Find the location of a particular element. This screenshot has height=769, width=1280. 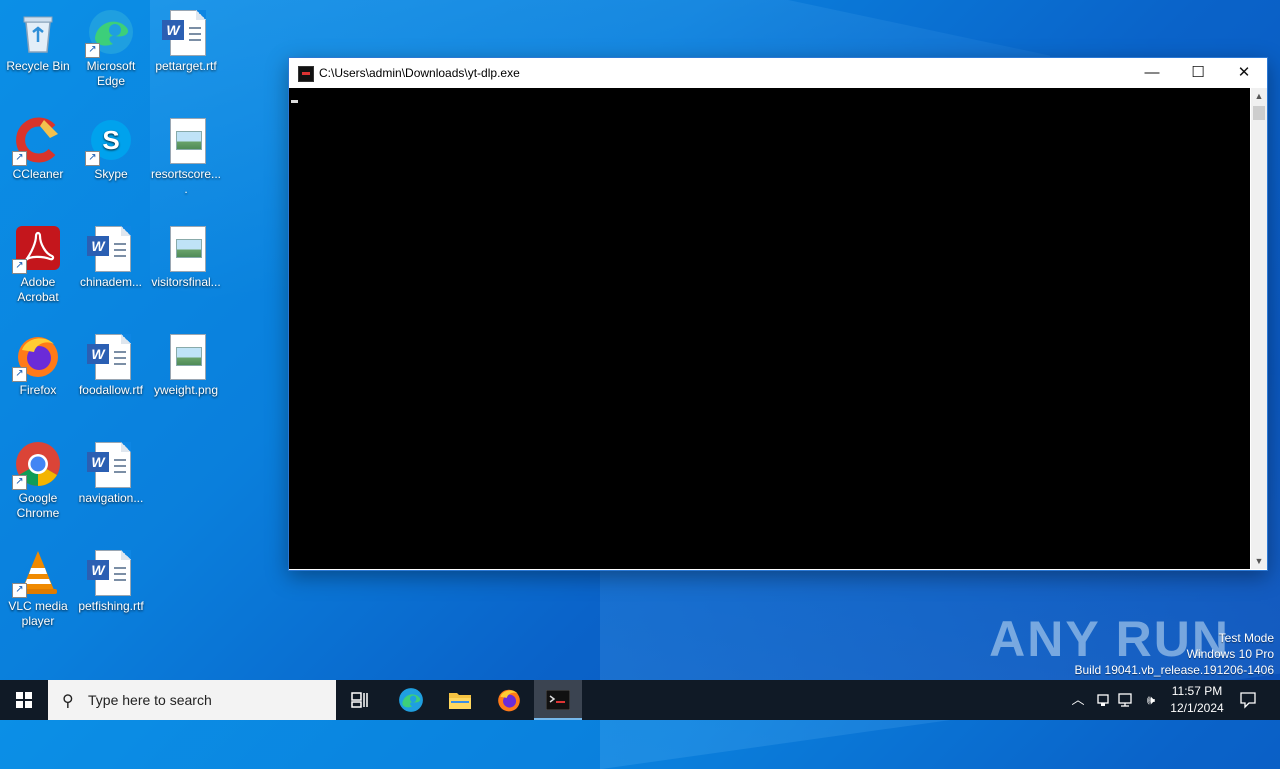

tray-device-icon is located at coordinates (1103, 702).